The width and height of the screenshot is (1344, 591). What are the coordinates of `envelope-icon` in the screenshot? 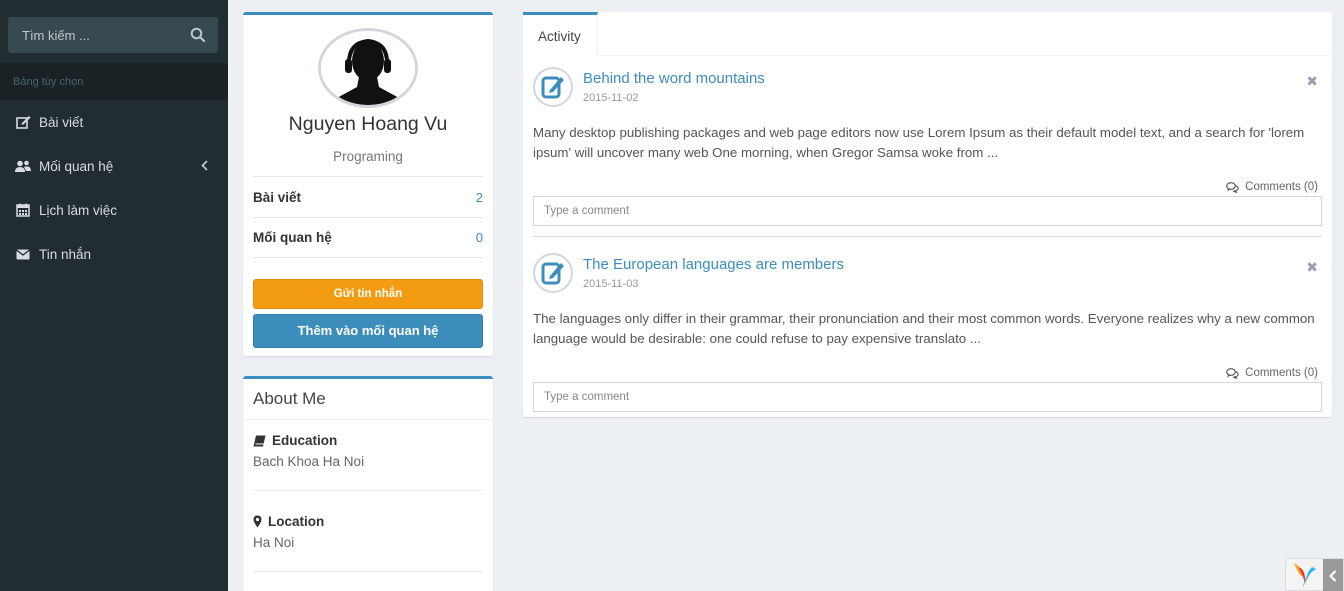 It's located at (23, 254).